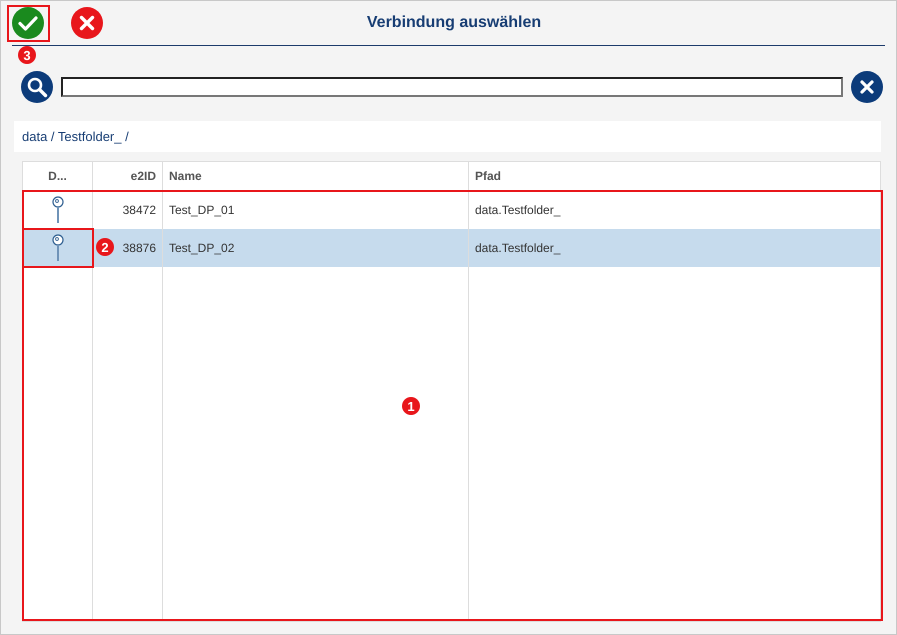 The width and height of the screenshot is (897, 635). What do you see at coordinates (139, 210) in the screenshot?
I see `table-cell: 38472` at bounding box center [139, 210].